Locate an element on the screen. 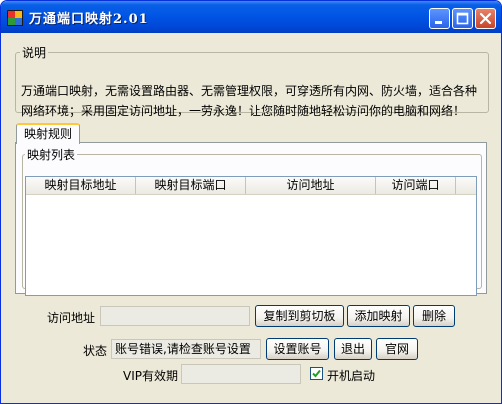 This screenshot has width=502, height=404. column-header-target-port: 映射目标端口 is located at coordinates (191, 185).